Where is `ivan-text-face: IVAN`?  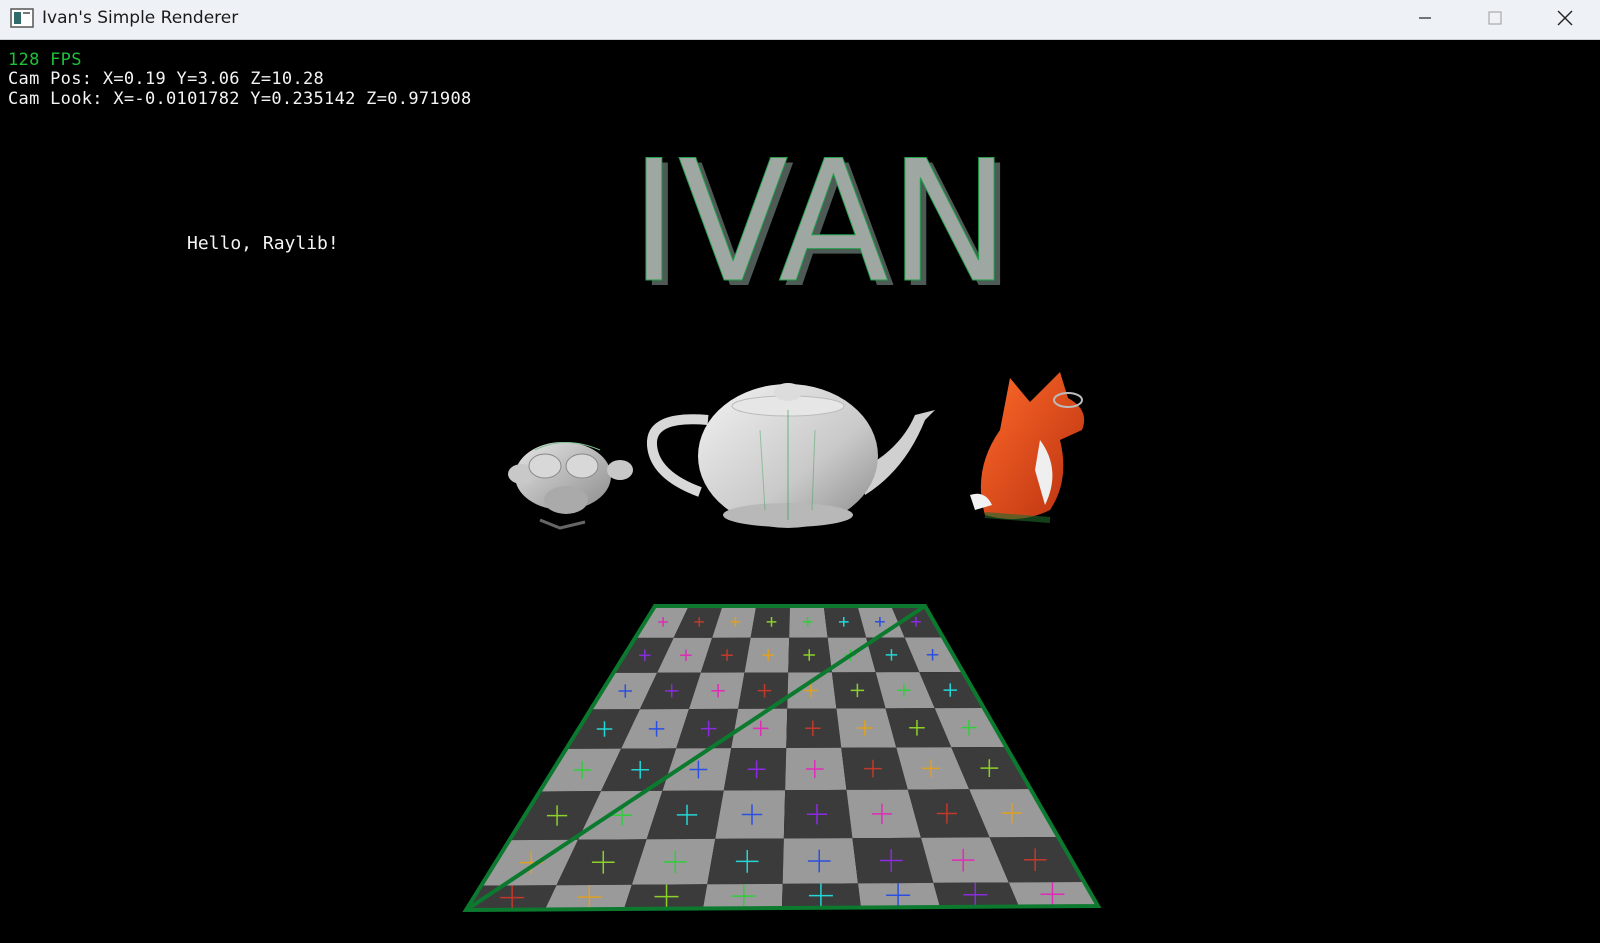
ivan-text-face: IVAN is located at coordinates (820, 222).